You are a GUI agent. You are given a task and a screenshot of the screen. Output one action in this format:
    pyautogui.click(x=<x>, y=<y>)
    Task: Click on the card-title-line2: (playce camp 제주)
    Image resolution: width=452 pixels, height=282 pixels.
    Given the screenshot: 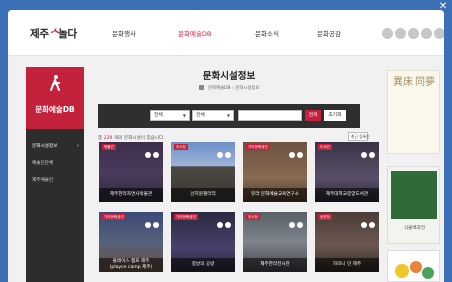 What is the action you would take?
    pyautogui.click(x=131, y=267)
    